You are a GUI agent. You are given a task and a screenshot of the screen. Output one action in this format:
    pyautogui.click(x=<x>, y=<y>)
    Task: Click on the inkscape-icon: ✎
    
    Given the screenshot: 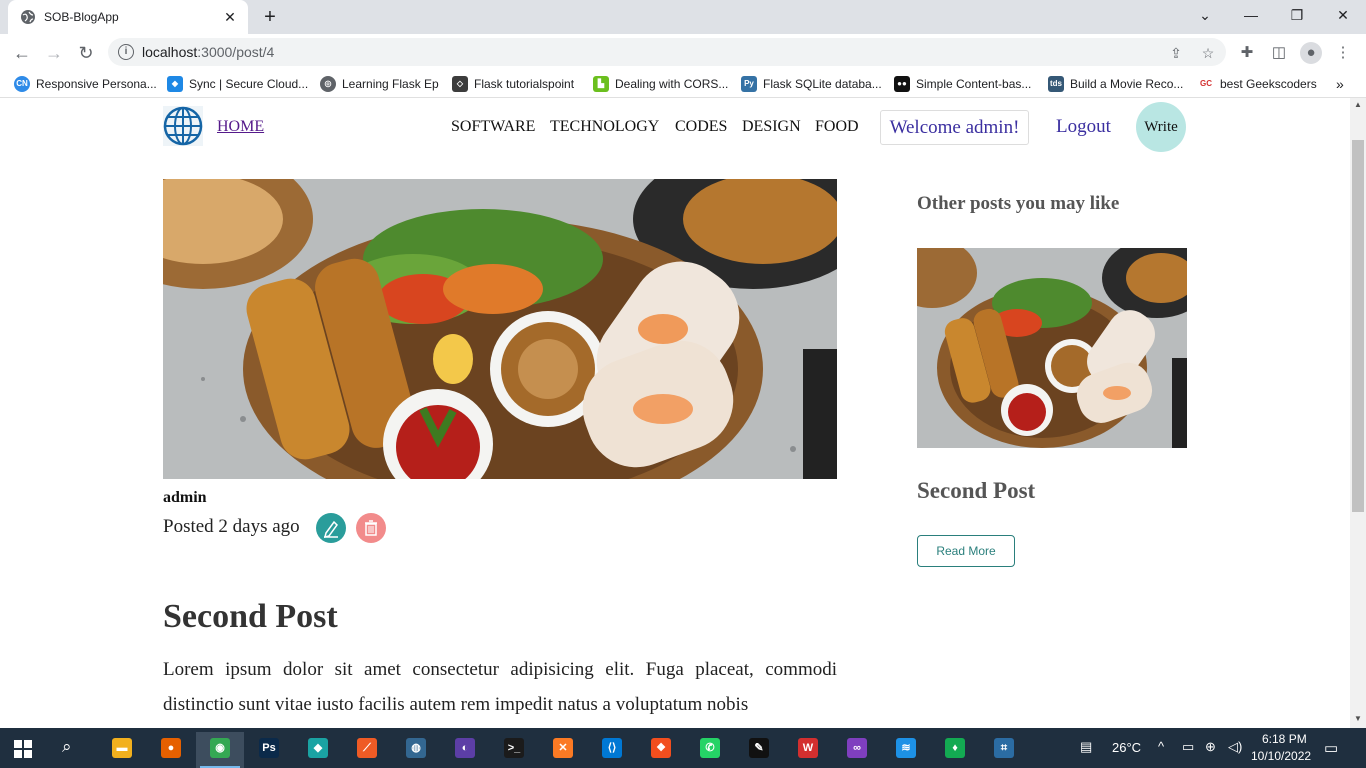 What is the action you would take?
    pyautogui.click(x=759, y=748)
    